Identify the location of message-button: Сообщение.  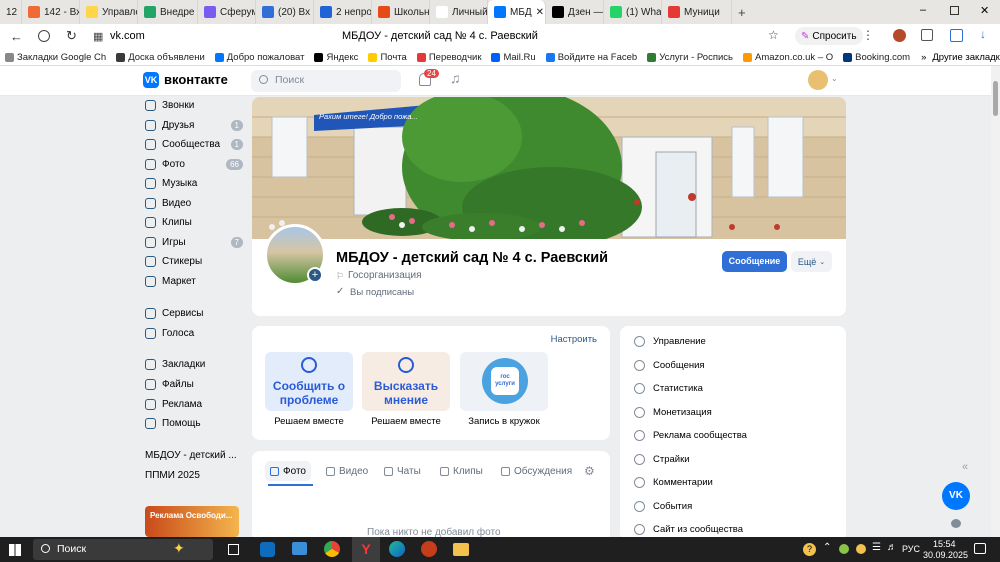
(754, 261).